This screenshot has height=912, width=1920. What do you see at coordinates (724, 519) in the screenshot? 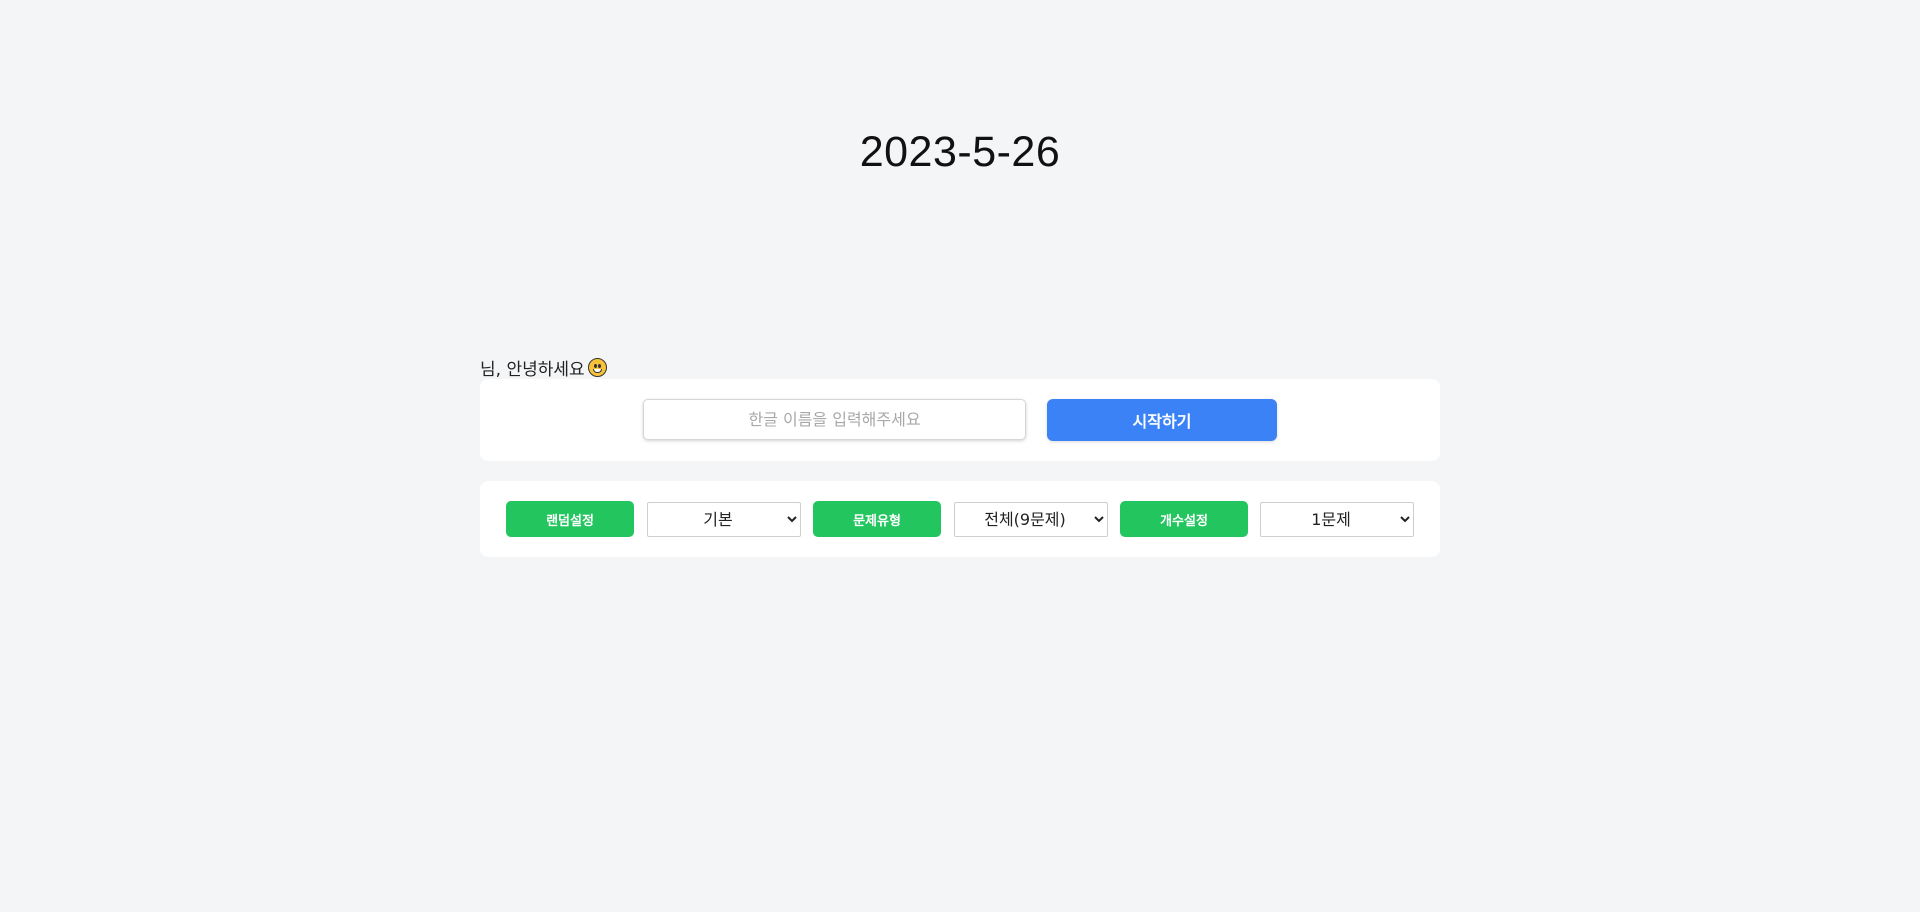
I see `random-setting-select: 기본` at bounding box center [724, 519].